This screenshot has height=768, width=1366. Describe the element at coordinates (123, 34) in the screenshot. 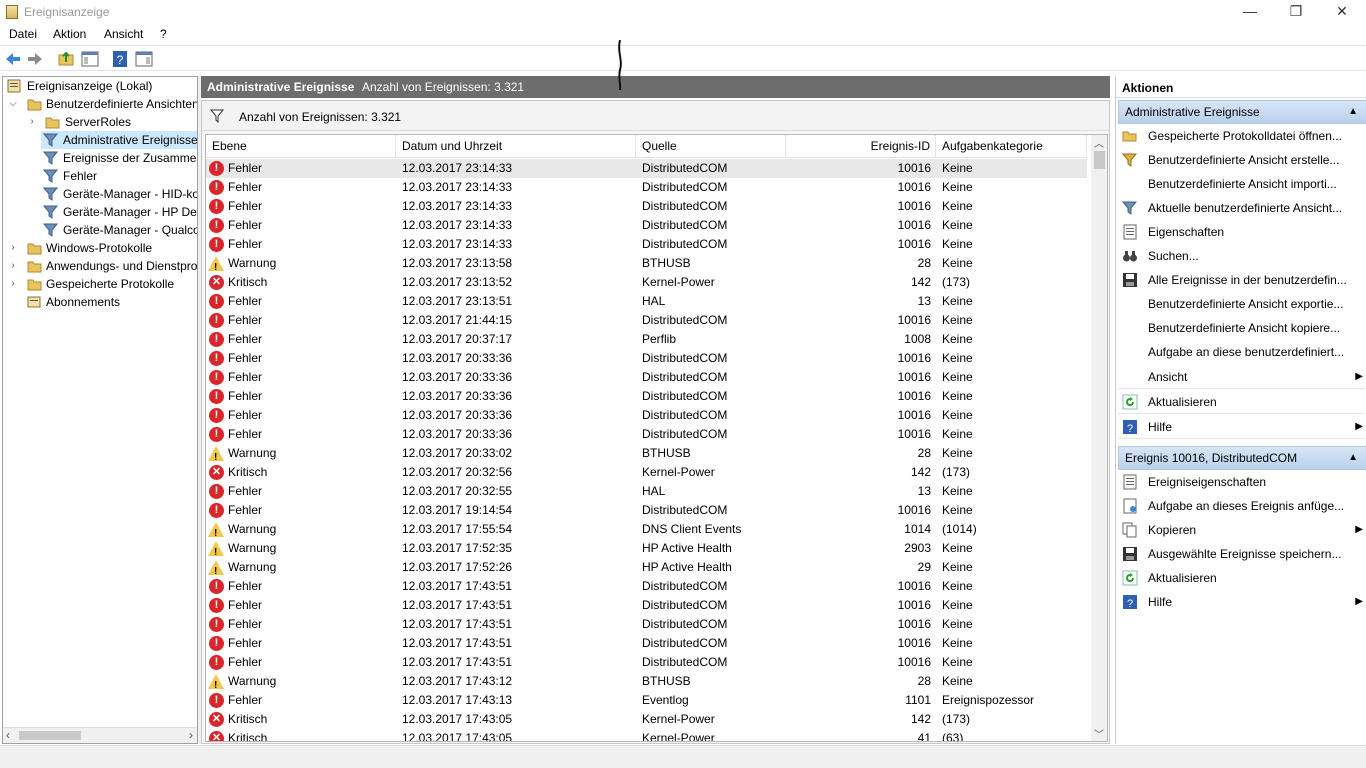

I see `menu-ansicht: Ansicht` at that location.